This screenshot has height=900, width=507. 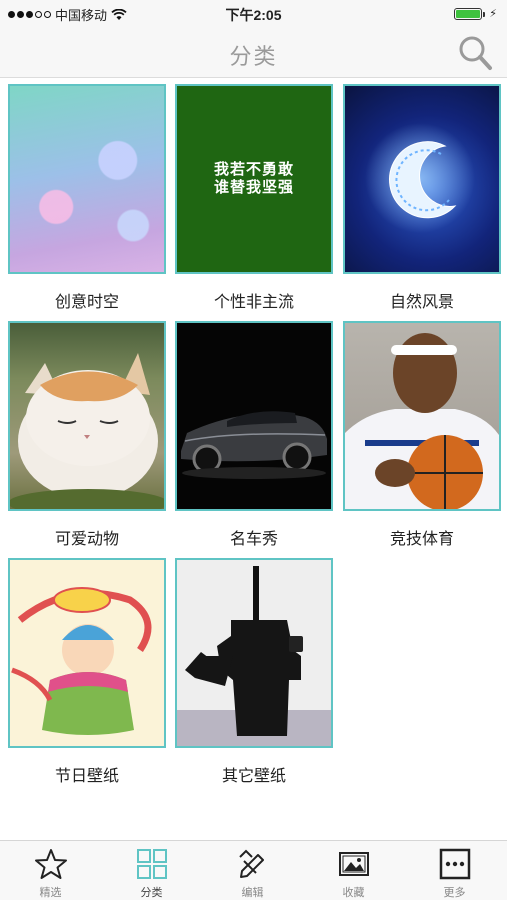 What do you see at coordinates (253, 302) in the screenshot?
I see `category-label: 个性非主流` at bounding box center [253, 302].